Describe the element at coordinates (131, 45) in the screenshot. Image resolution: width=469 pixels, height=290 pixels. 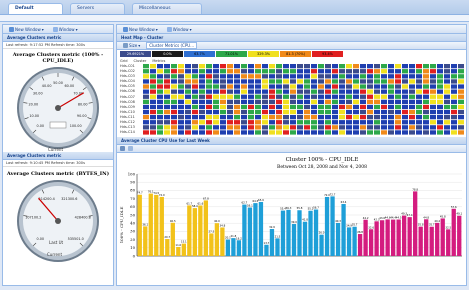
I see `size-button: Size ▾` at that location.